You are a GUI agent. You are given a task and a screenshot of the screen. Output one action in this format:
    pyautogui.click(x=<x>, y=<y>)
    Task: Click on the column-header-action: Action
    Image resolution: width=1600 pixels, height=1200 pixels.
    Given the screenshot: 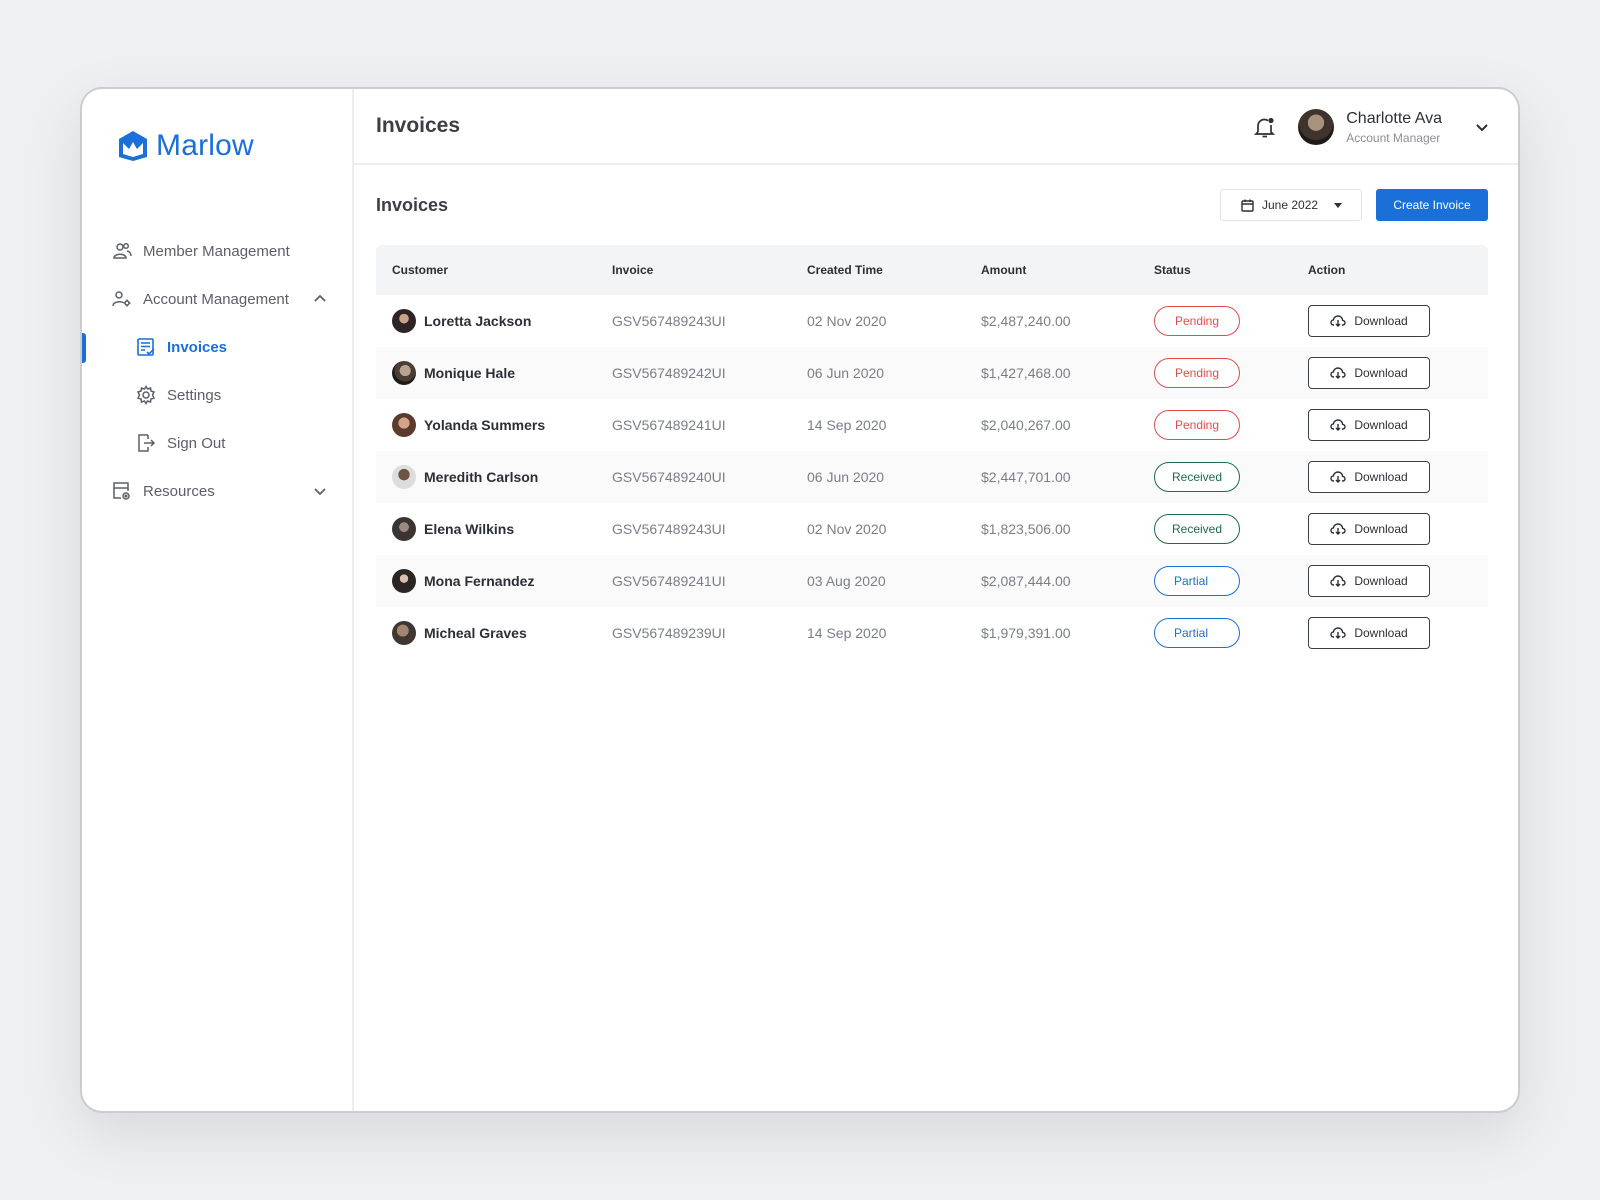 What is the action you would take?
    pyautogui.click(x=1327, y=270)
    